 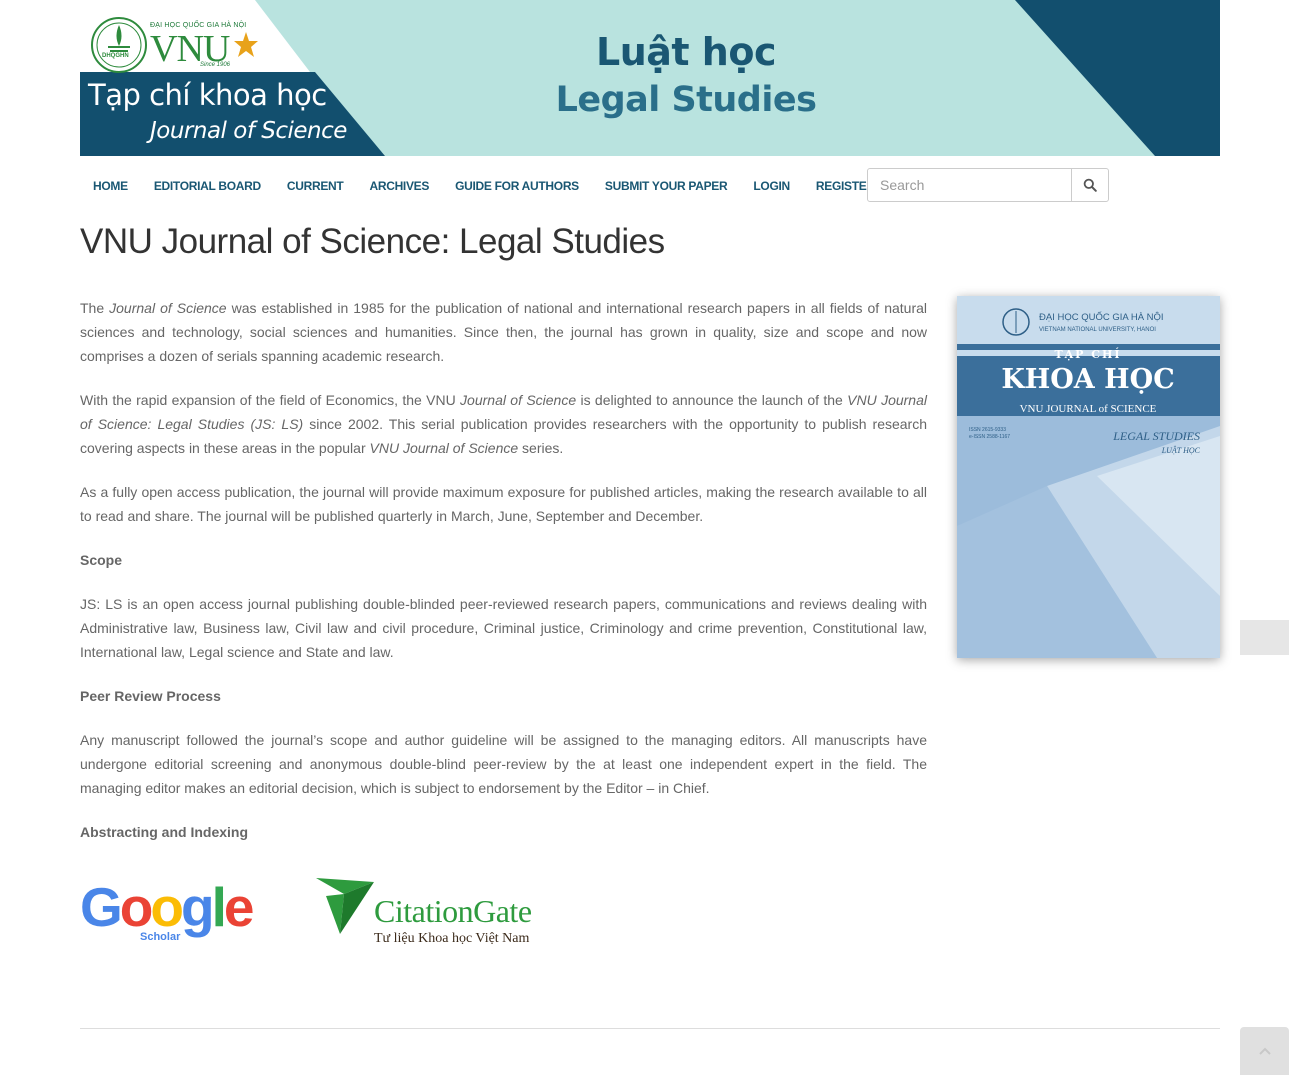 I want to click on citationgate-logo: CitationGate Tư liệu Khoa học Việt Nam, so click(x=436, y=912).